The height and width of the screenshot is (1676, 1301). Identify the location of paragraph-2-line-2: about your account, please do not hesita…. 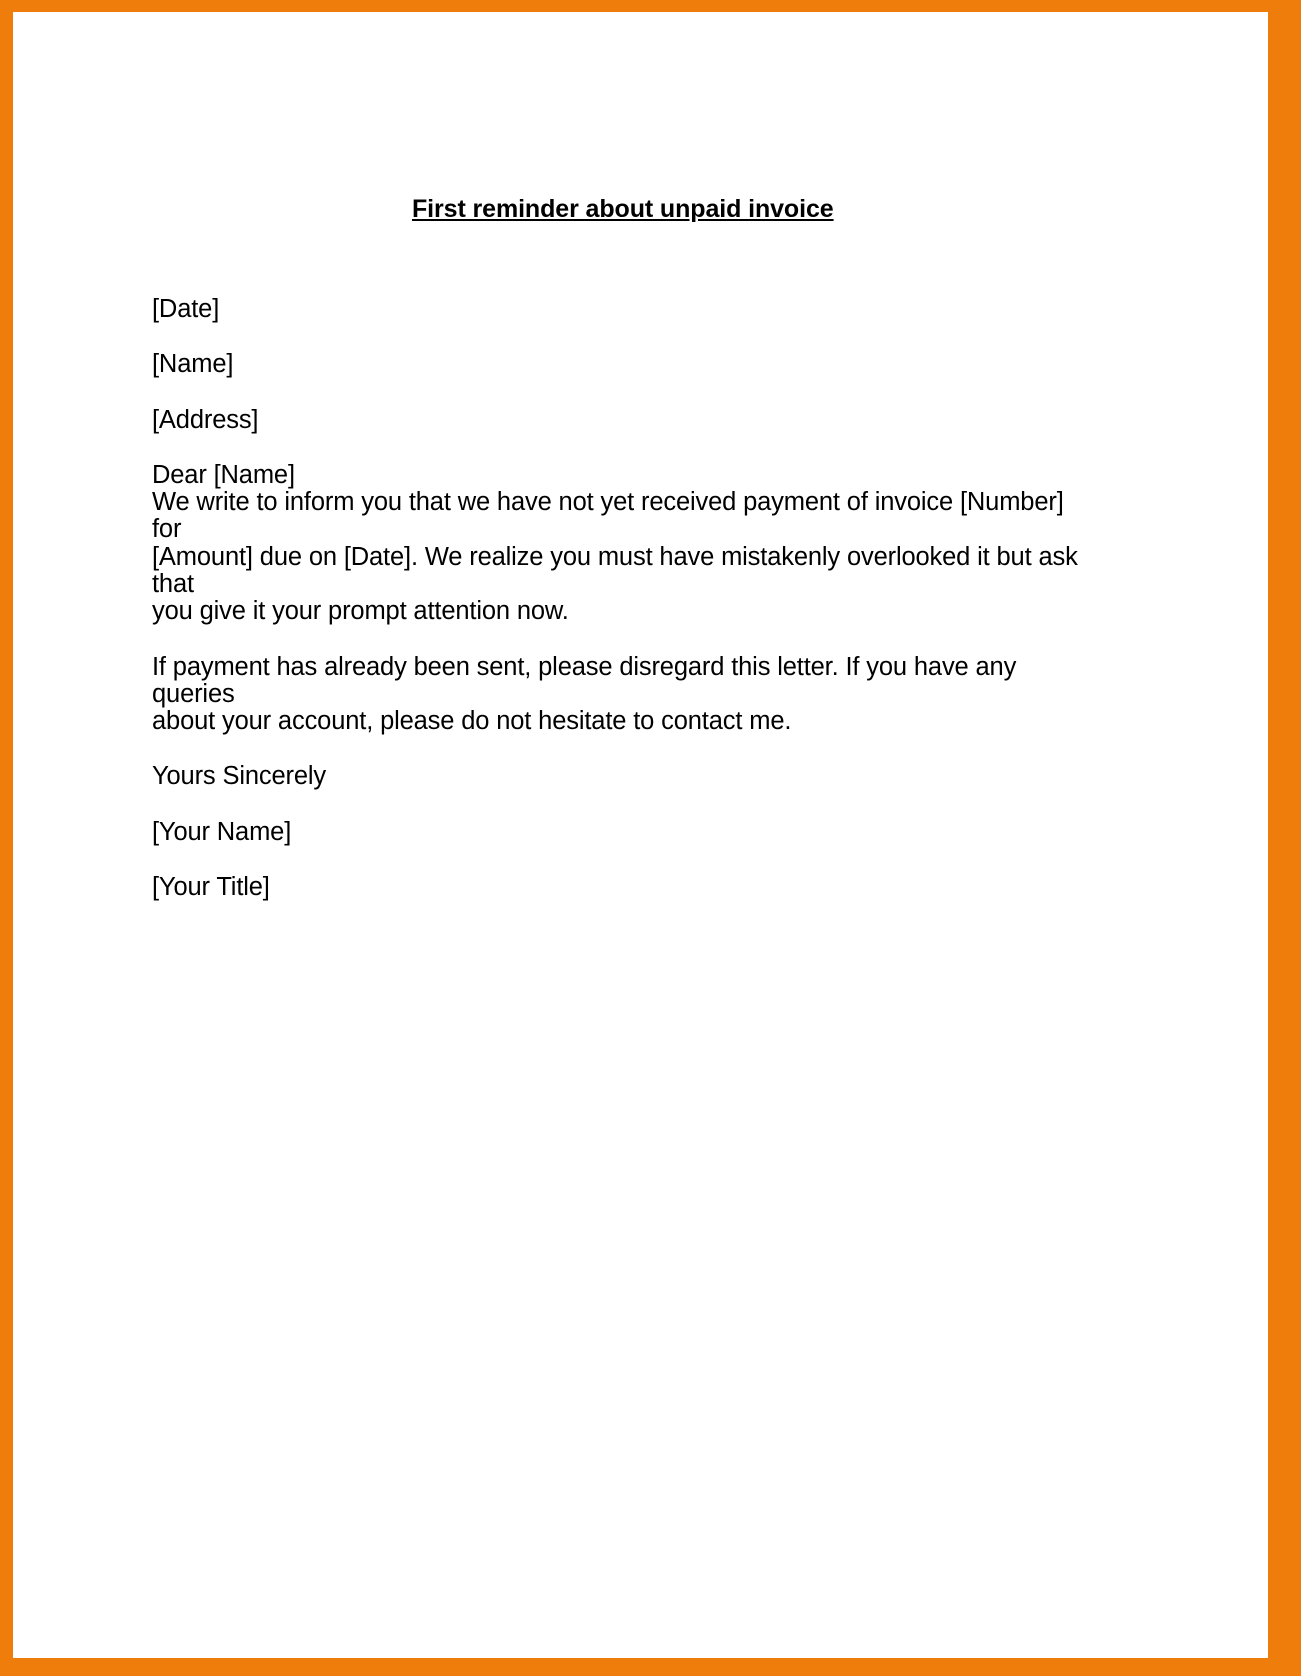
(472, 721).